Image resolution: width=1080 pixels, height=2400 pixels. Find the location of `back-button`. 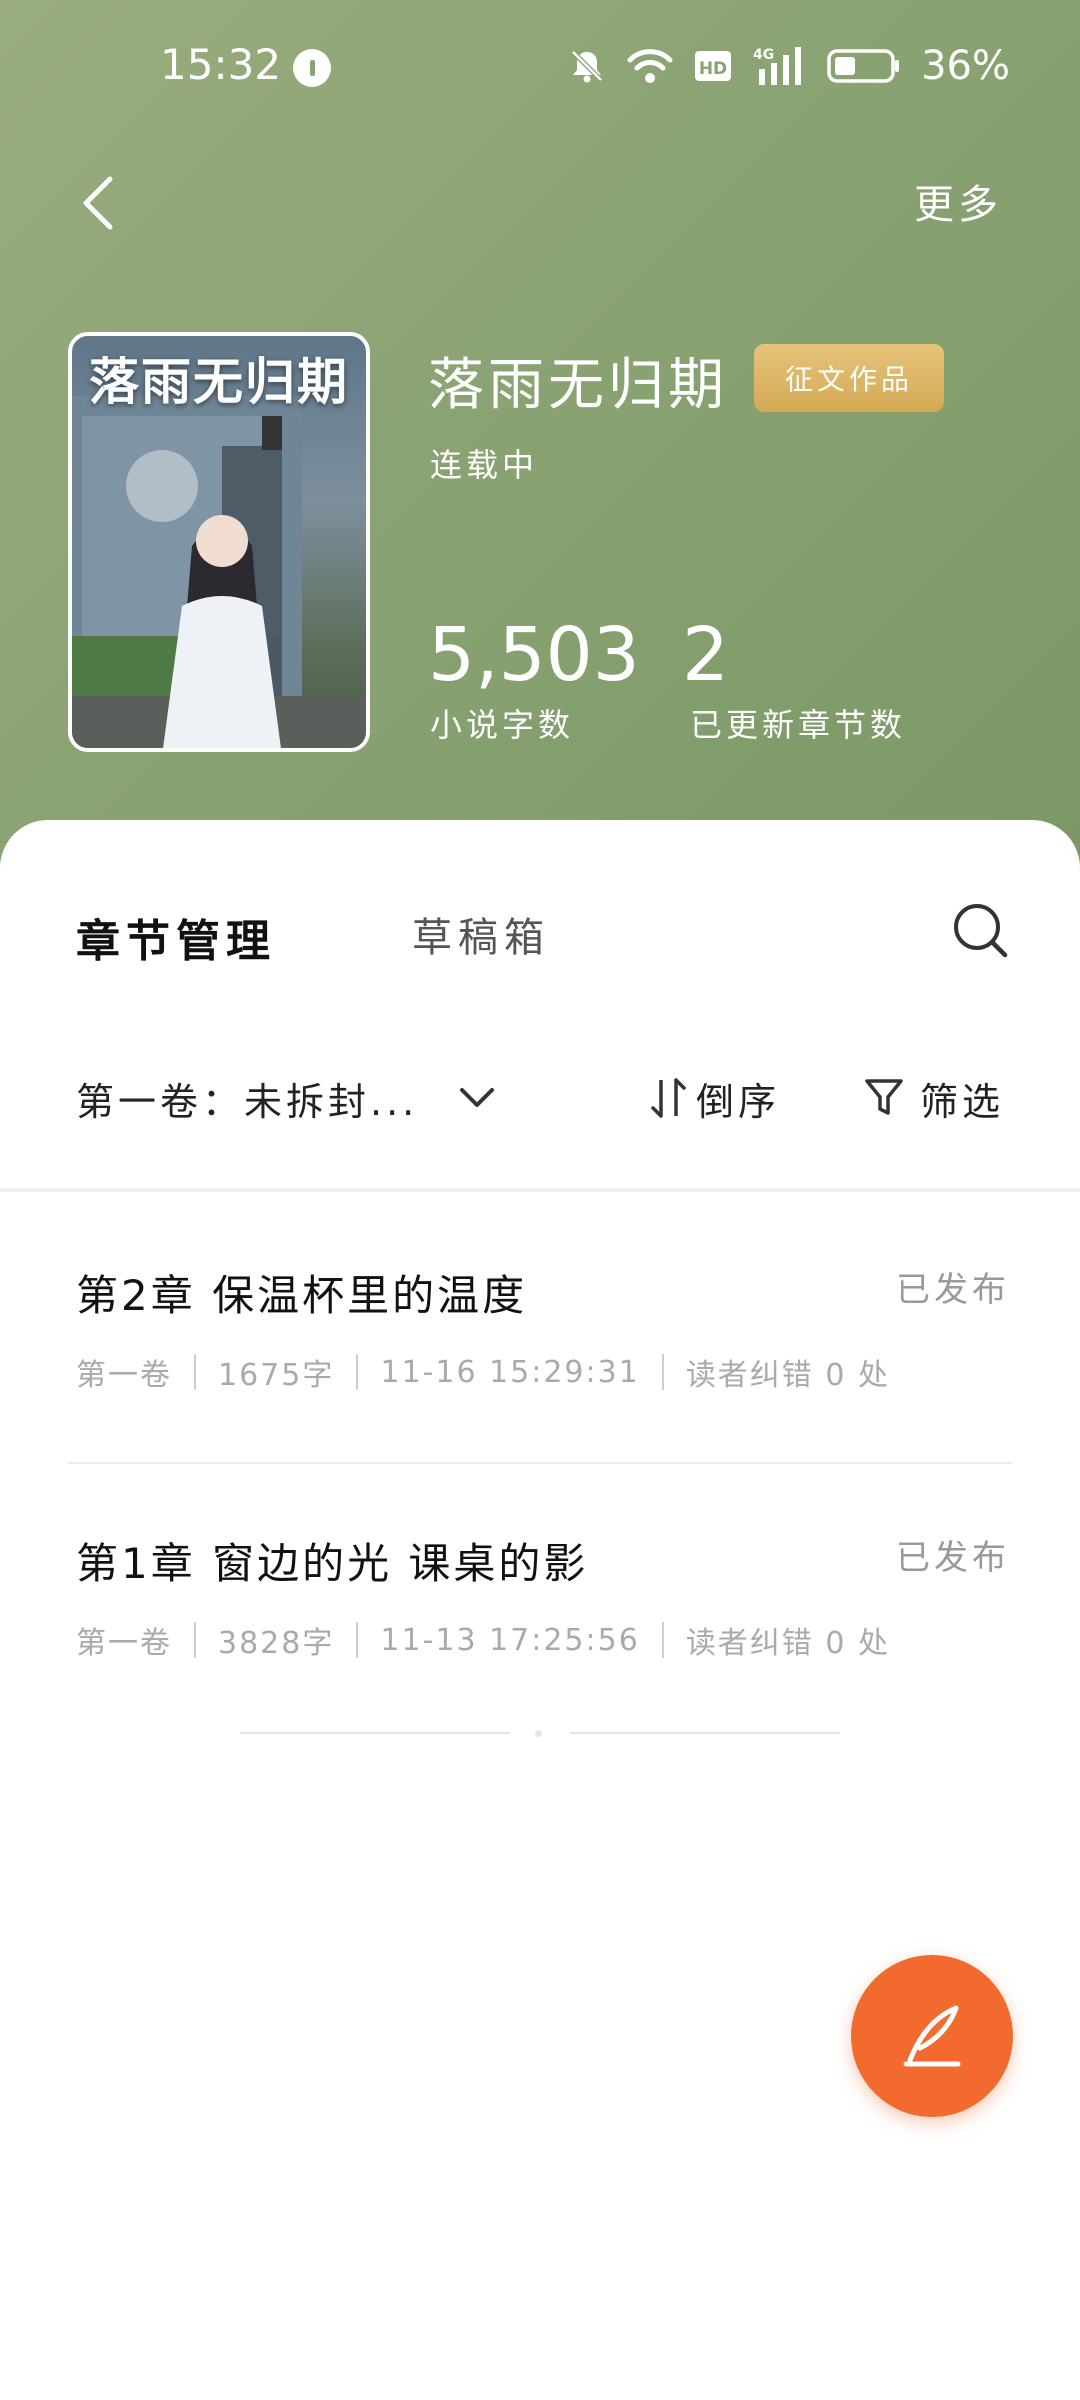

back-button is located at coordinates (108, 203).